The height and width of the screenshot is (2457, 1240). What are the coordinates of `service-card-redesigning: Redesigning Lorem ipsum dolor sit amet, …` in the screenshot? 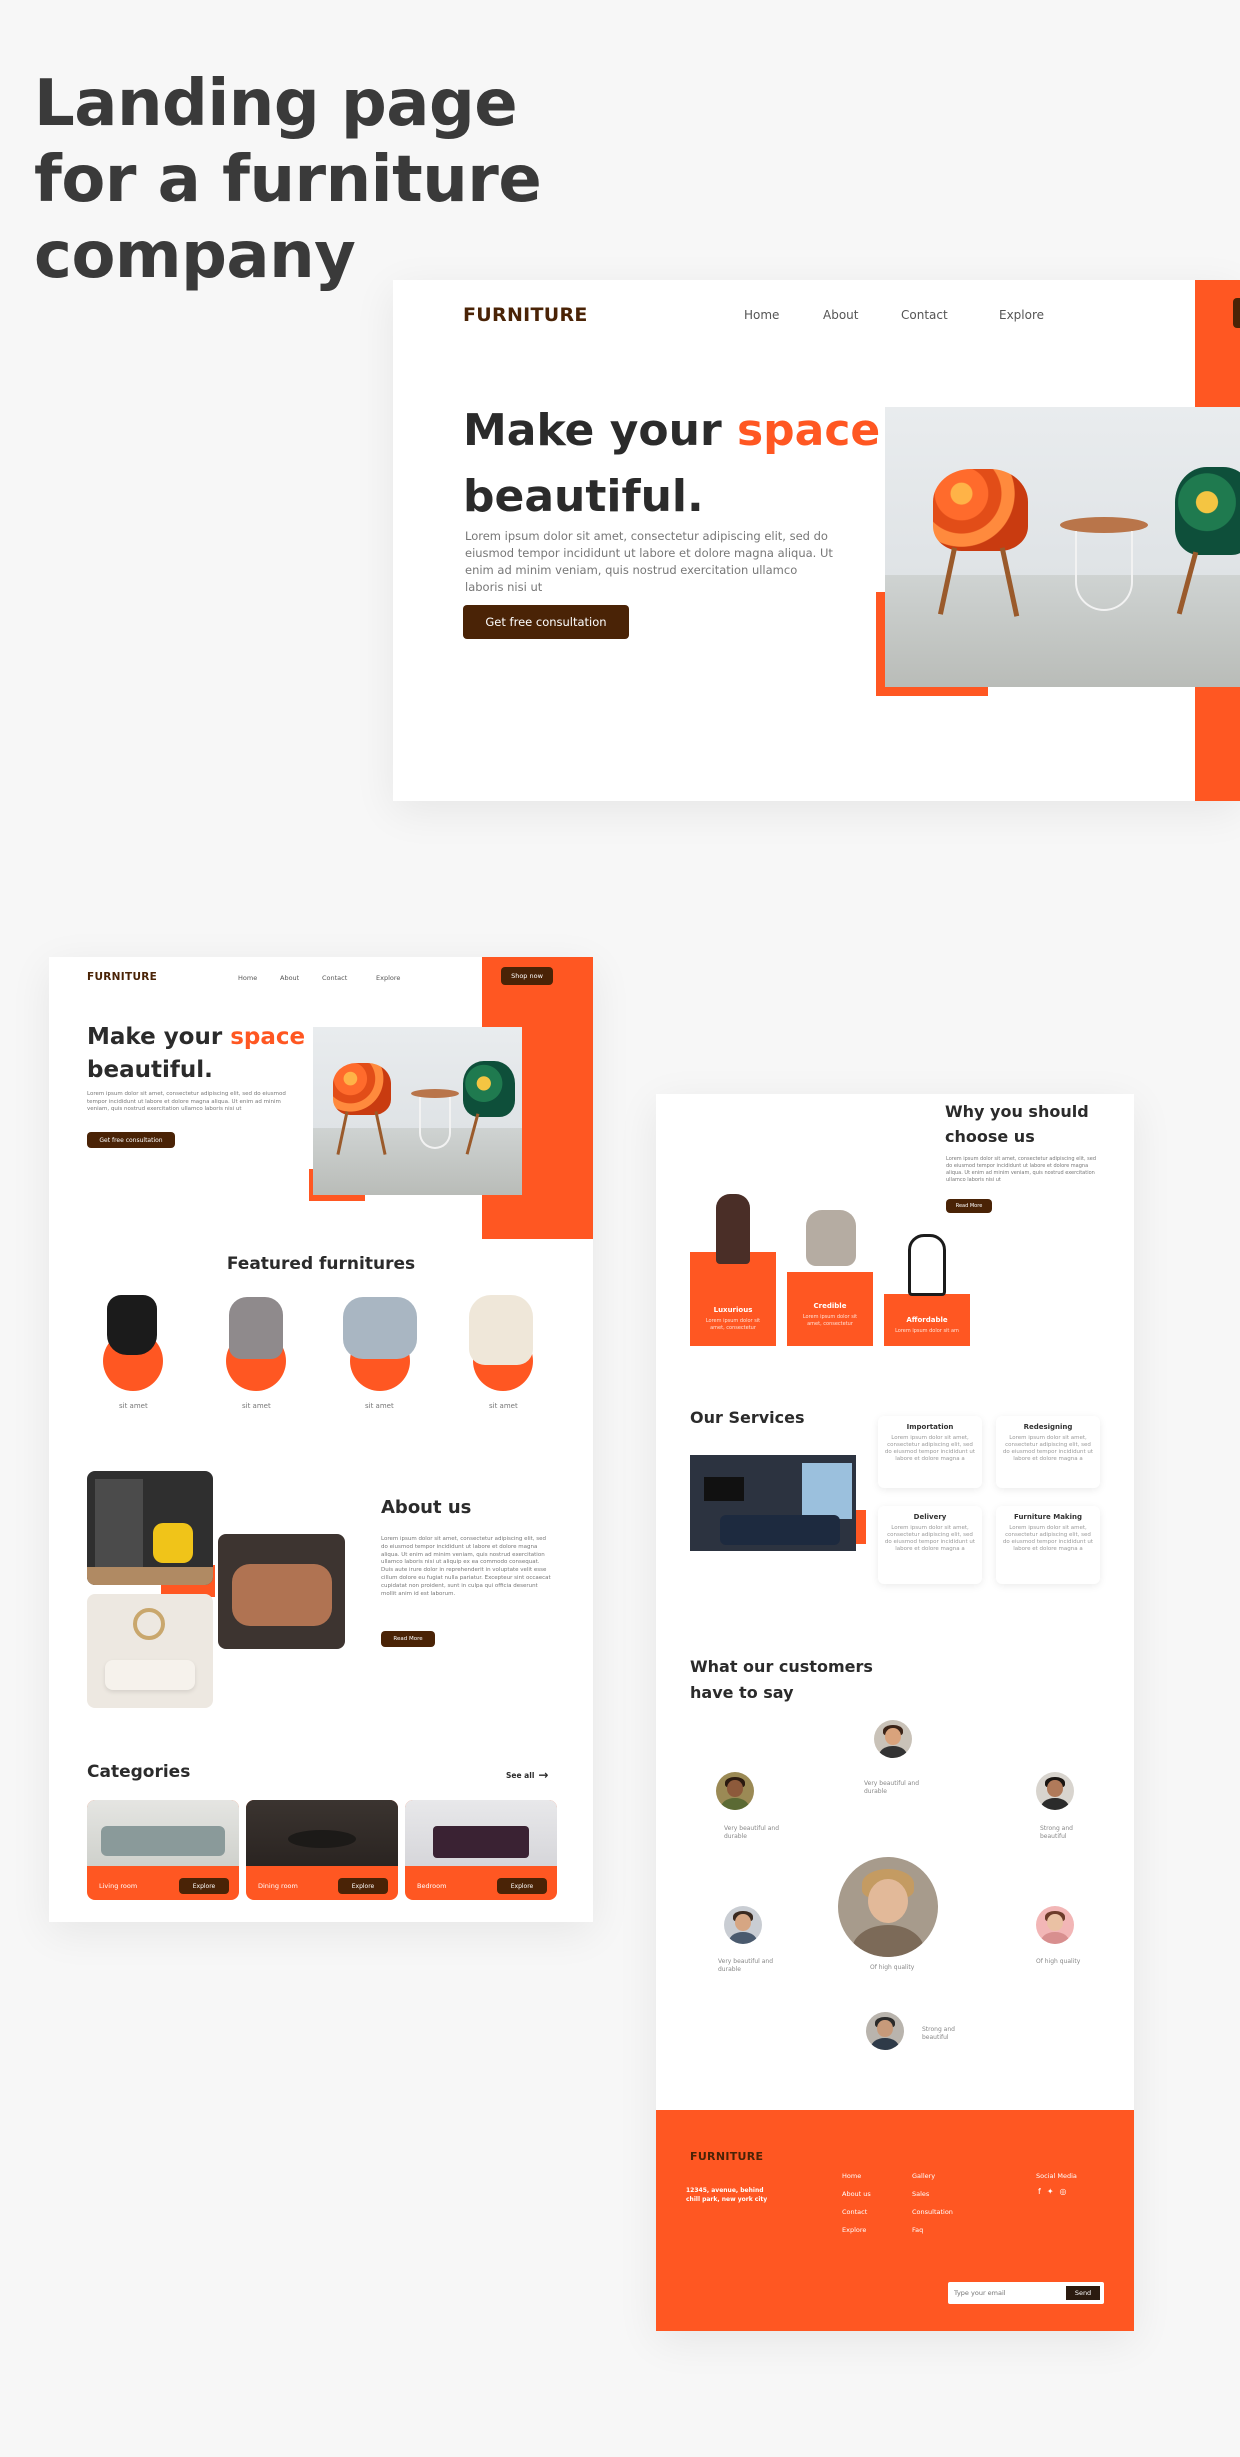 It's located at (1048, 1452).